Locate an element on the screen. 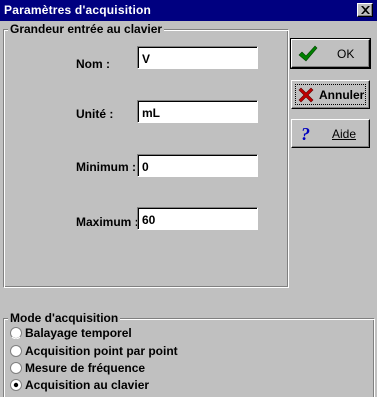  mode-group-legend: Mode d'acquisition is located at coordinates (64, 318).